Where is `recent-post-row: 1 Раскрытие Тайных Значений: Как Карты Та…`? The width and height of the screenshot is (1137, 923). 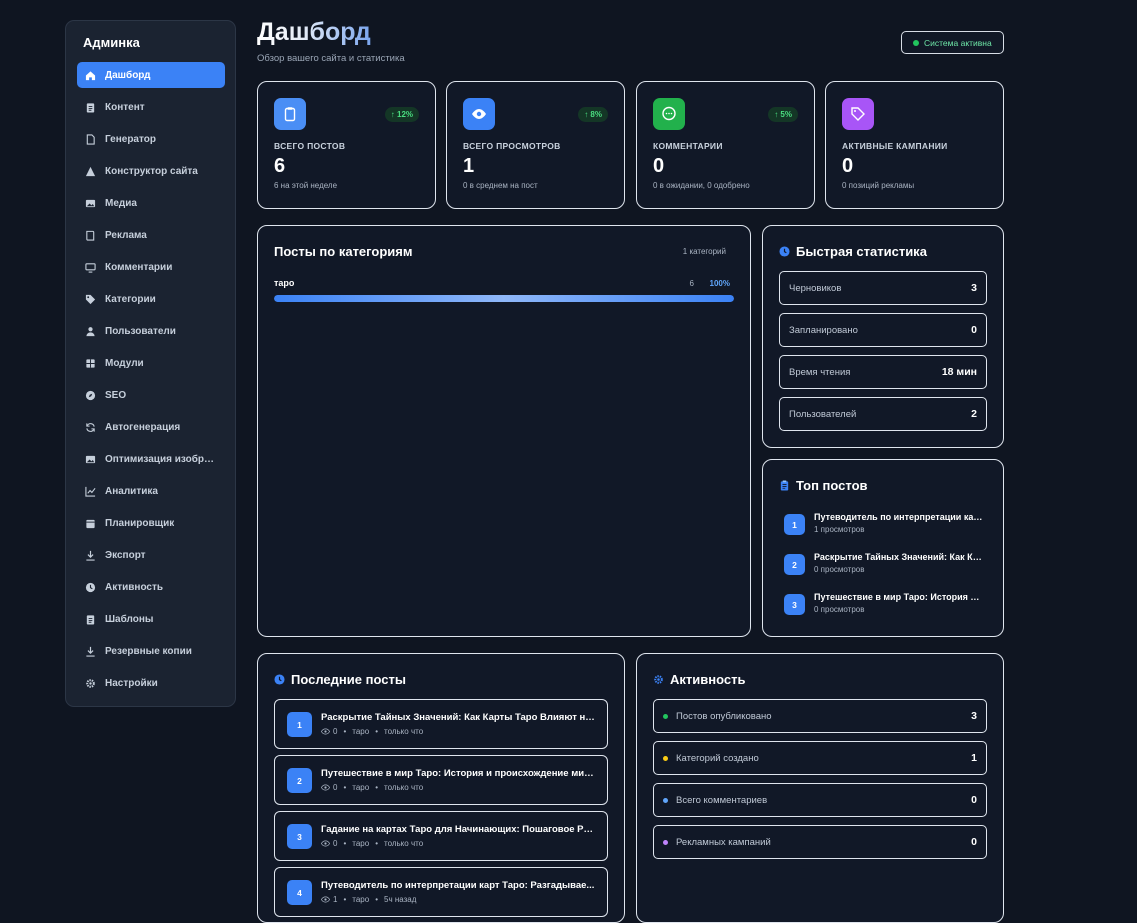
recent-post-row: 1 Раскрытие Тайных Значений: Как Карты Та… is located at coordinates (441, 724).